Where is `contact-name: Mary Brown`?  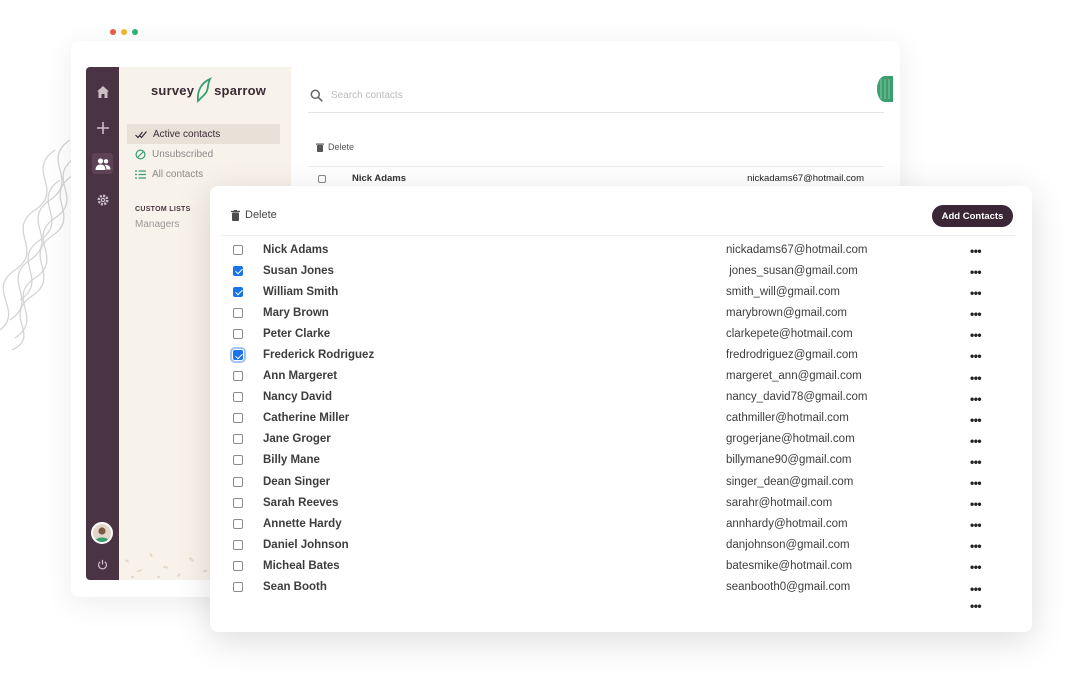 contact-name: Mary Brown is located at coordinates (296, 312).